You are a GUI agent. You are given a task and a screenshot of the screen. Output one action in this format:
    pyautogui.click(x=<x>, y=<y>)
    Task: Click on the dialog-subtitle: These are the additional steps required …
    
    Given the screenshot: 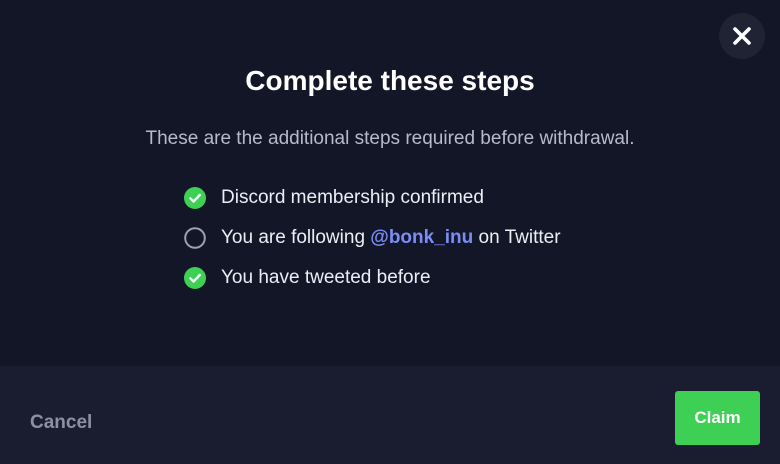 What is the action you would take?
    pyautogui.click(x=390, y=138)
    